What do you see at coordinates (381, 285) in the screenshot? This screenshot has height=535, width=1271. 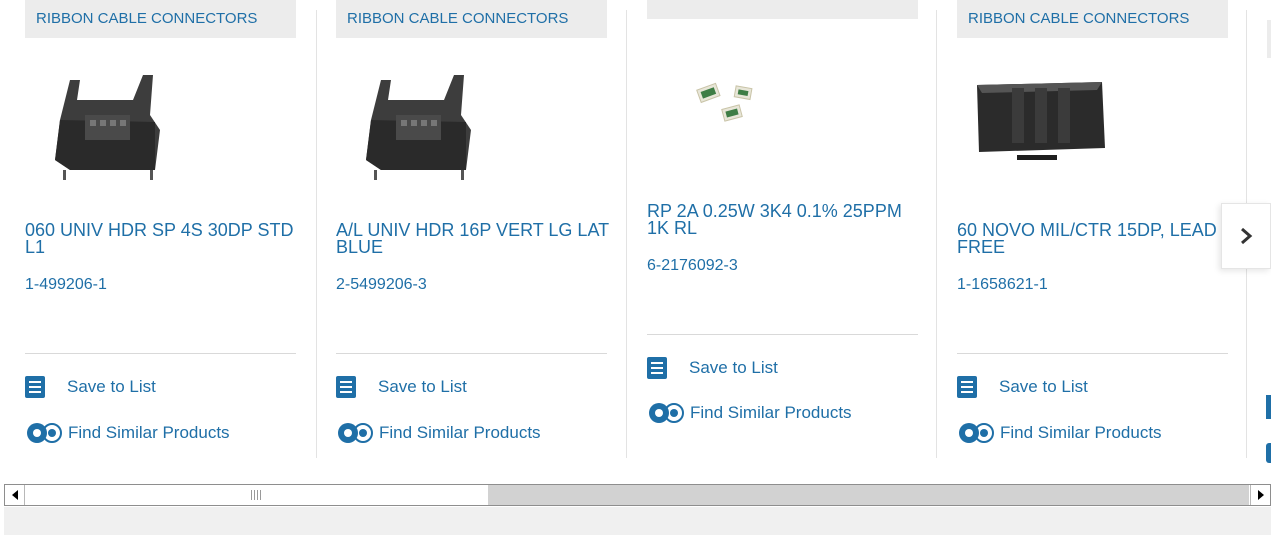 I see `part-number: 2-5499206-3` at bounding box center [381, 285].